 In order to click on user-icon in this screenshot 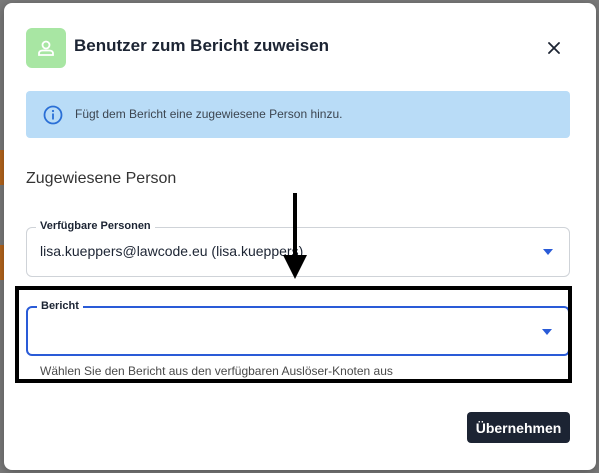, I will do `click(46, 48)`.